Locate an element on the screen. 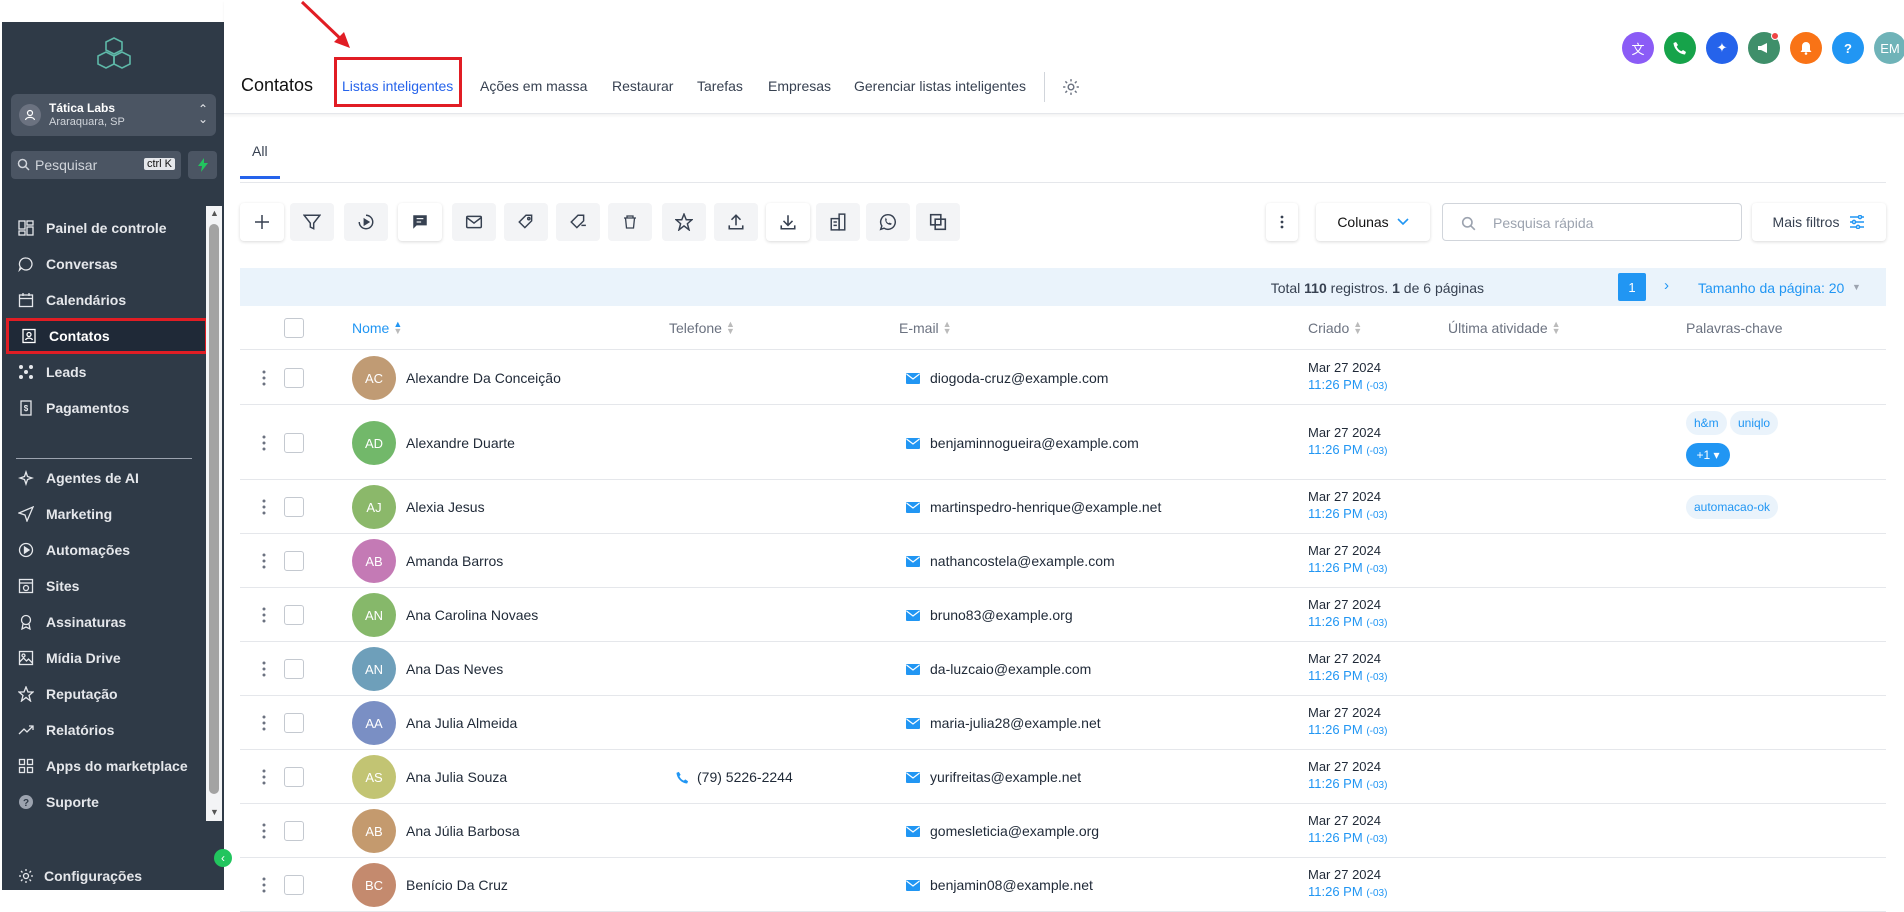 The height and width of the screenshot is (912, 1904). sidebar-item-conversas: Conversas is located at coordinates (107, 264).